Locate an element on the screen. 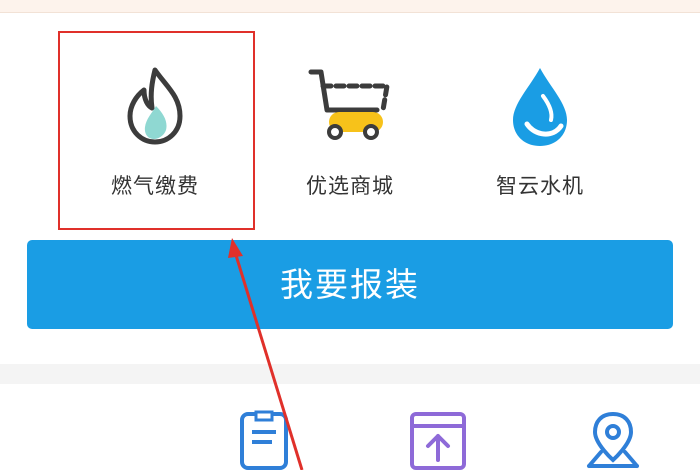  service-water-machine: 智云水机 is located at coordinates (540, 132).